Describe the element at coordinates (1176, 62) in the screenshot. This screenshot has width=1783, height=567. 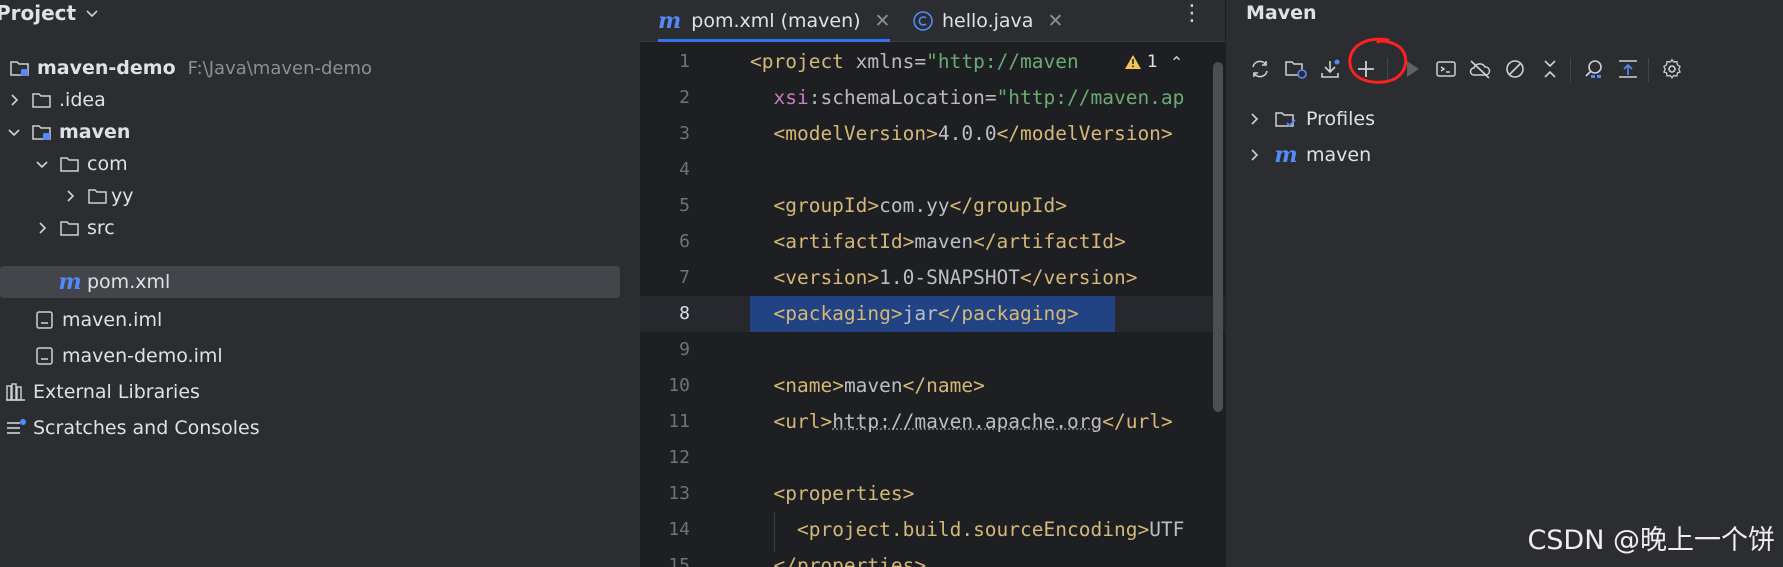
I see `chevron-up-icon: ⌃` at that location.